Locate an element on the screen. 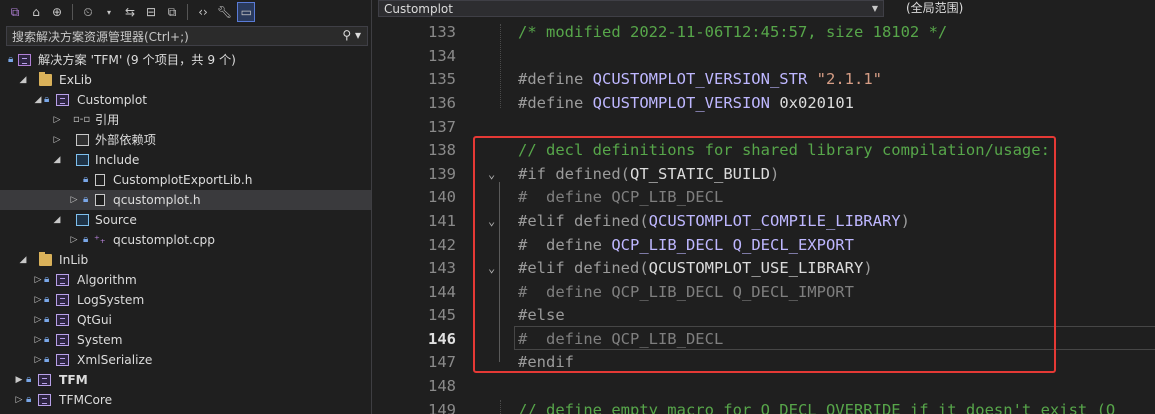  explorer-toolbar: ⧉ ⌂ ⊕ ⏲ ▾ ⇆ ⊟ ⧉ ‹› 🔧︎ ▭ is located at coordinates (185, 12).